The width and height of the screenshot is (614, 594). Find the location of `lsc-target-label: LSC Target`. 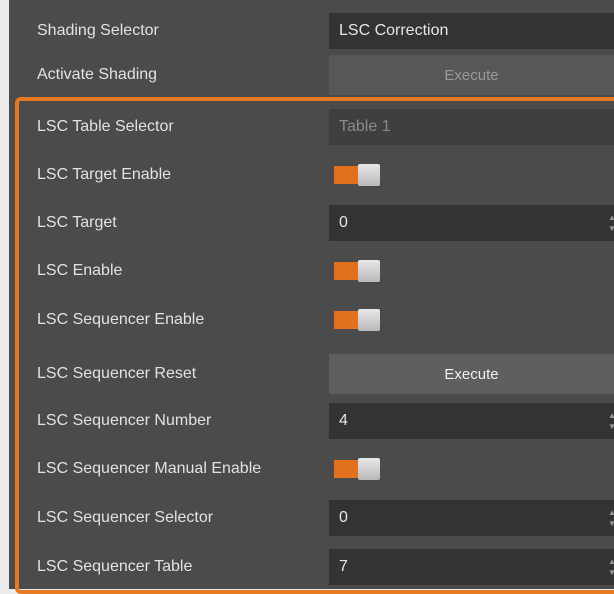

lsc-target-label: LSC Target is located at coordinates (77, 222).